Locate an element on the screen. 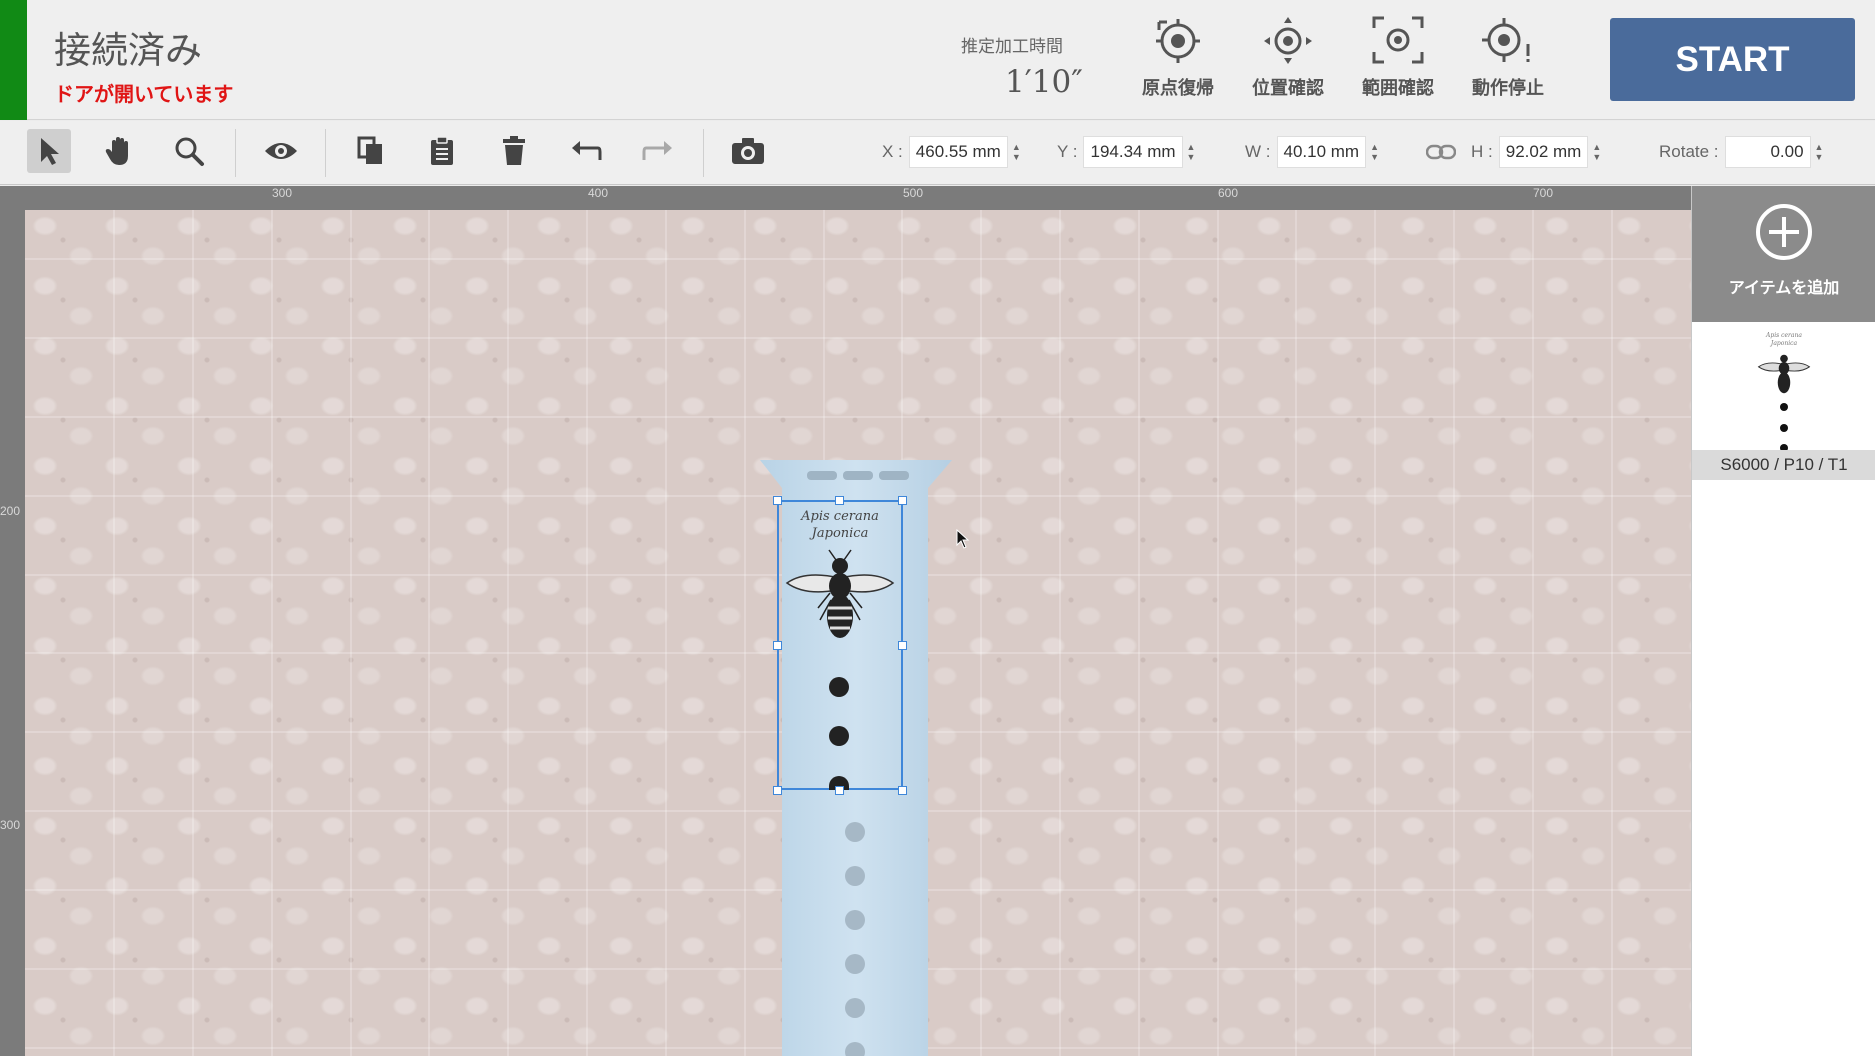  position-check-label: 位置確認 is located at coordinates (1288, 88).